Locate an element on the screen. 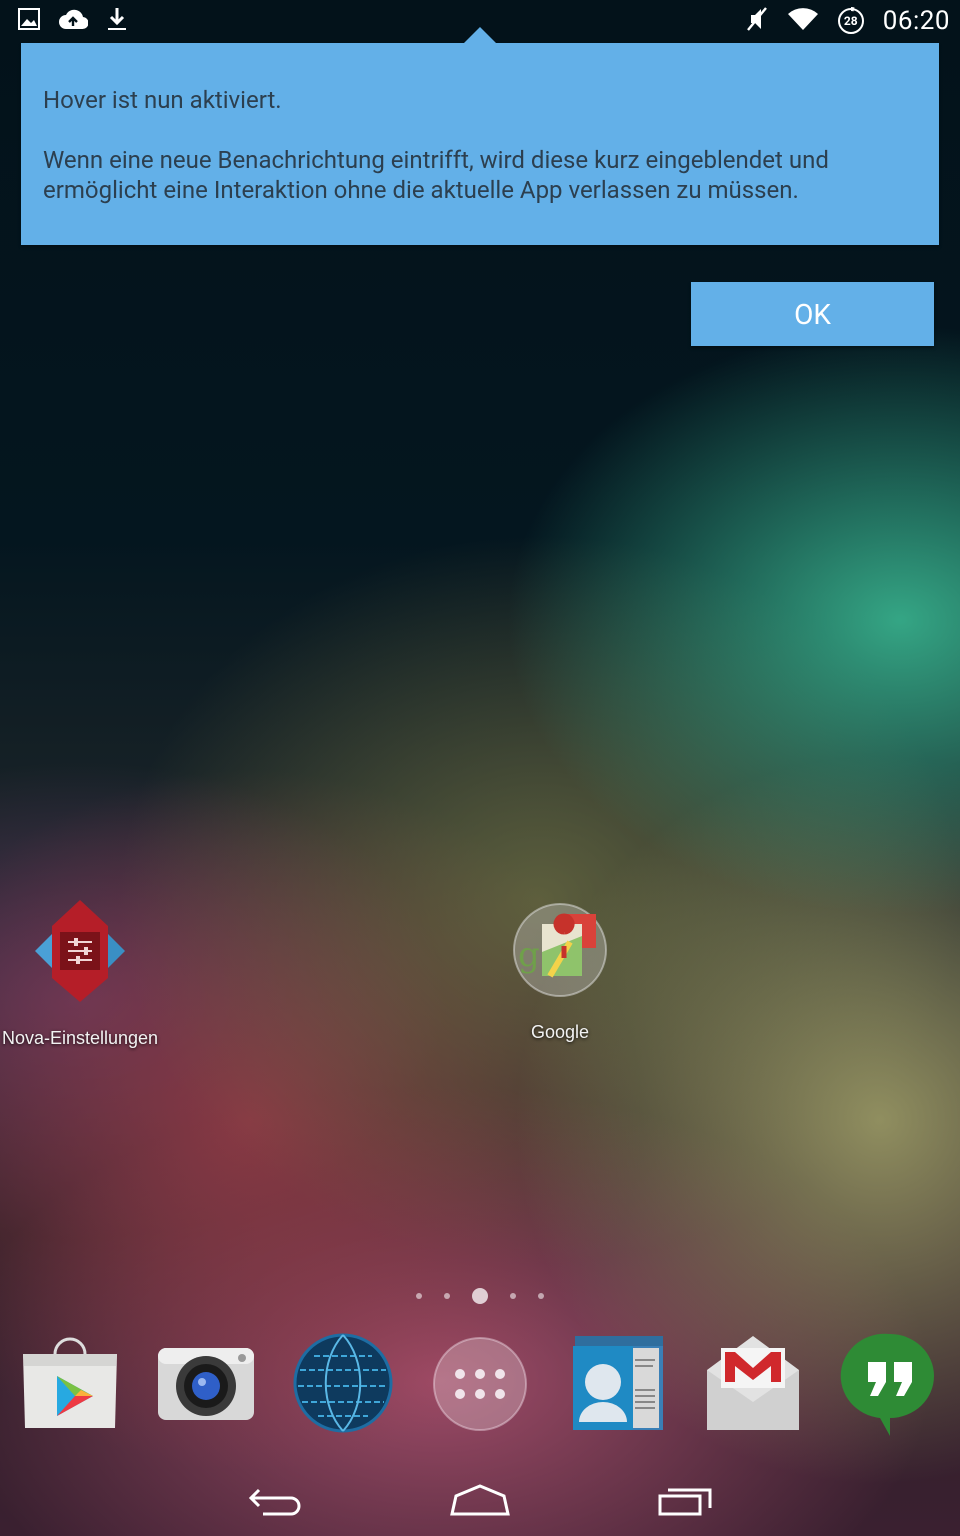 The image size is (960, 1536). clock: 06:20 is located at coordinates (916, 21).